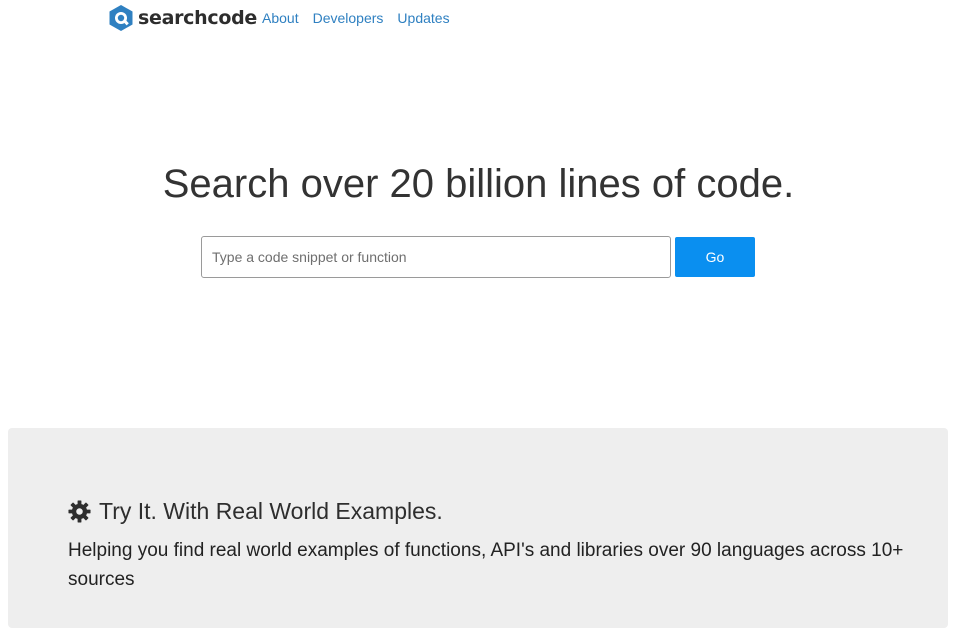 Image resolution: width=957 pixels, height=628 pixels. I want to click on search-input, so click(436, 257).